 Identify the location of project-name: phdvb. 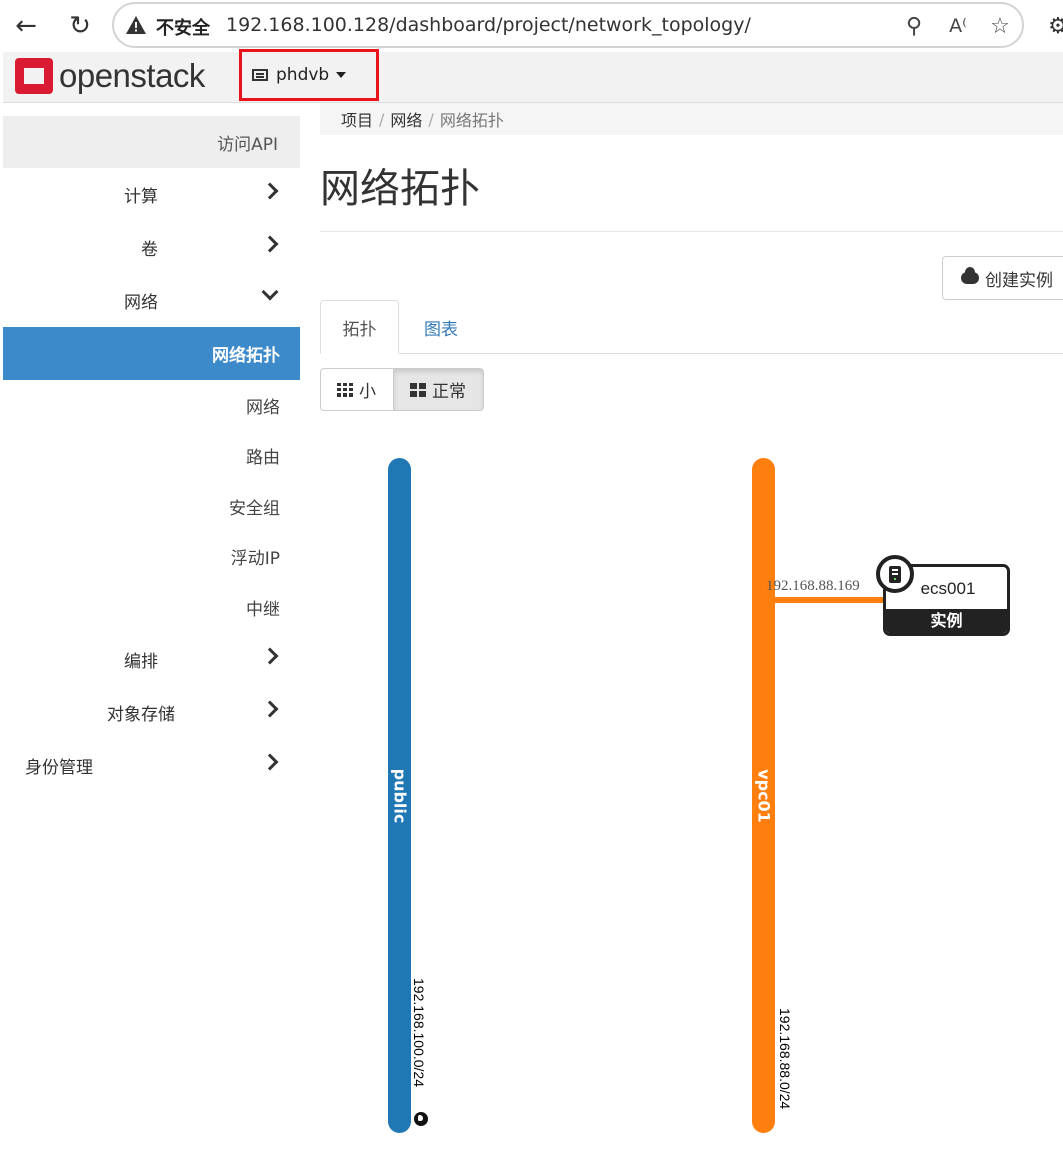
(303, 75).